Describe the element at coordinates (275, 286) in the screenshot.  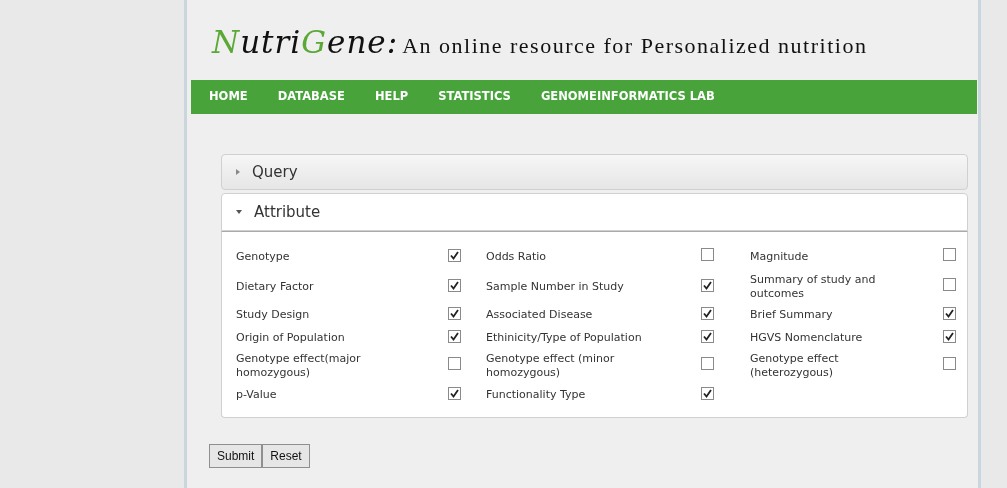
I see `attribute-label: Dietary Factor` at that location.